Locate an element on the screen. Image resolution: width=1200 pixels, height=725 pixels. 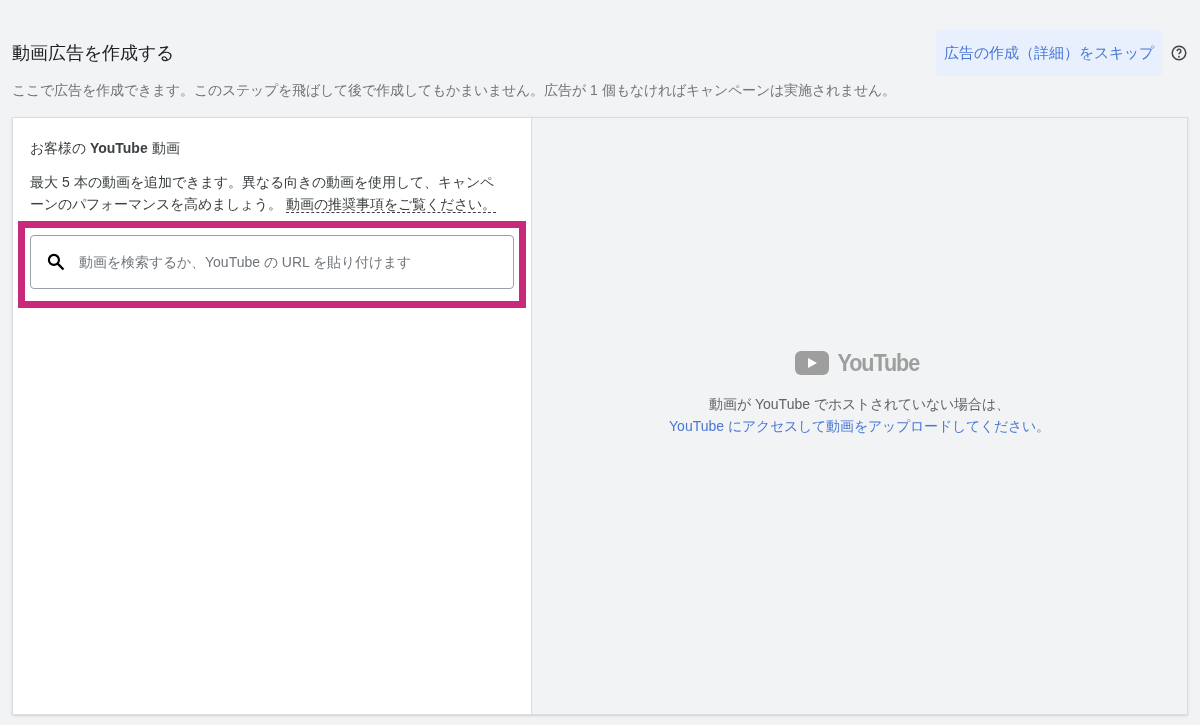
search-icon is located at coordinates (56, 262).